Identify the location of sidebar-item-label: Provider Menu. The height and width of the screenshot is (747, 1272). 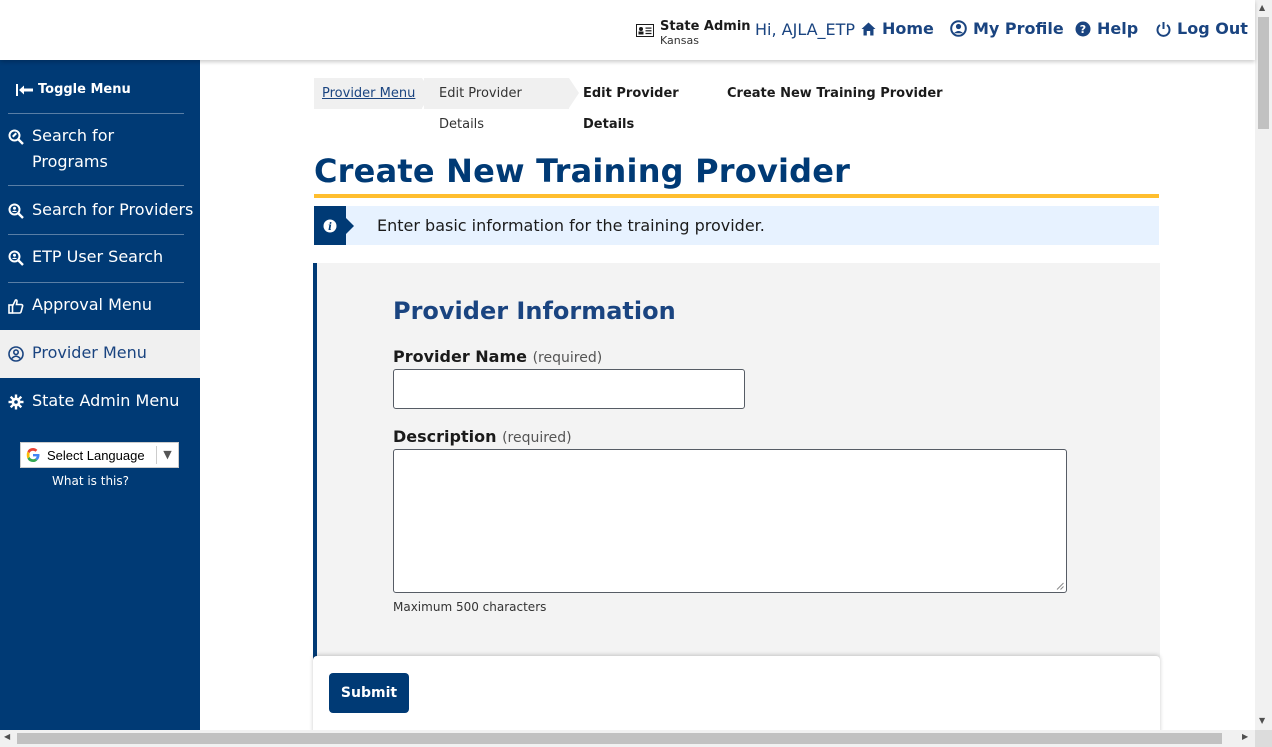
(89, 352).